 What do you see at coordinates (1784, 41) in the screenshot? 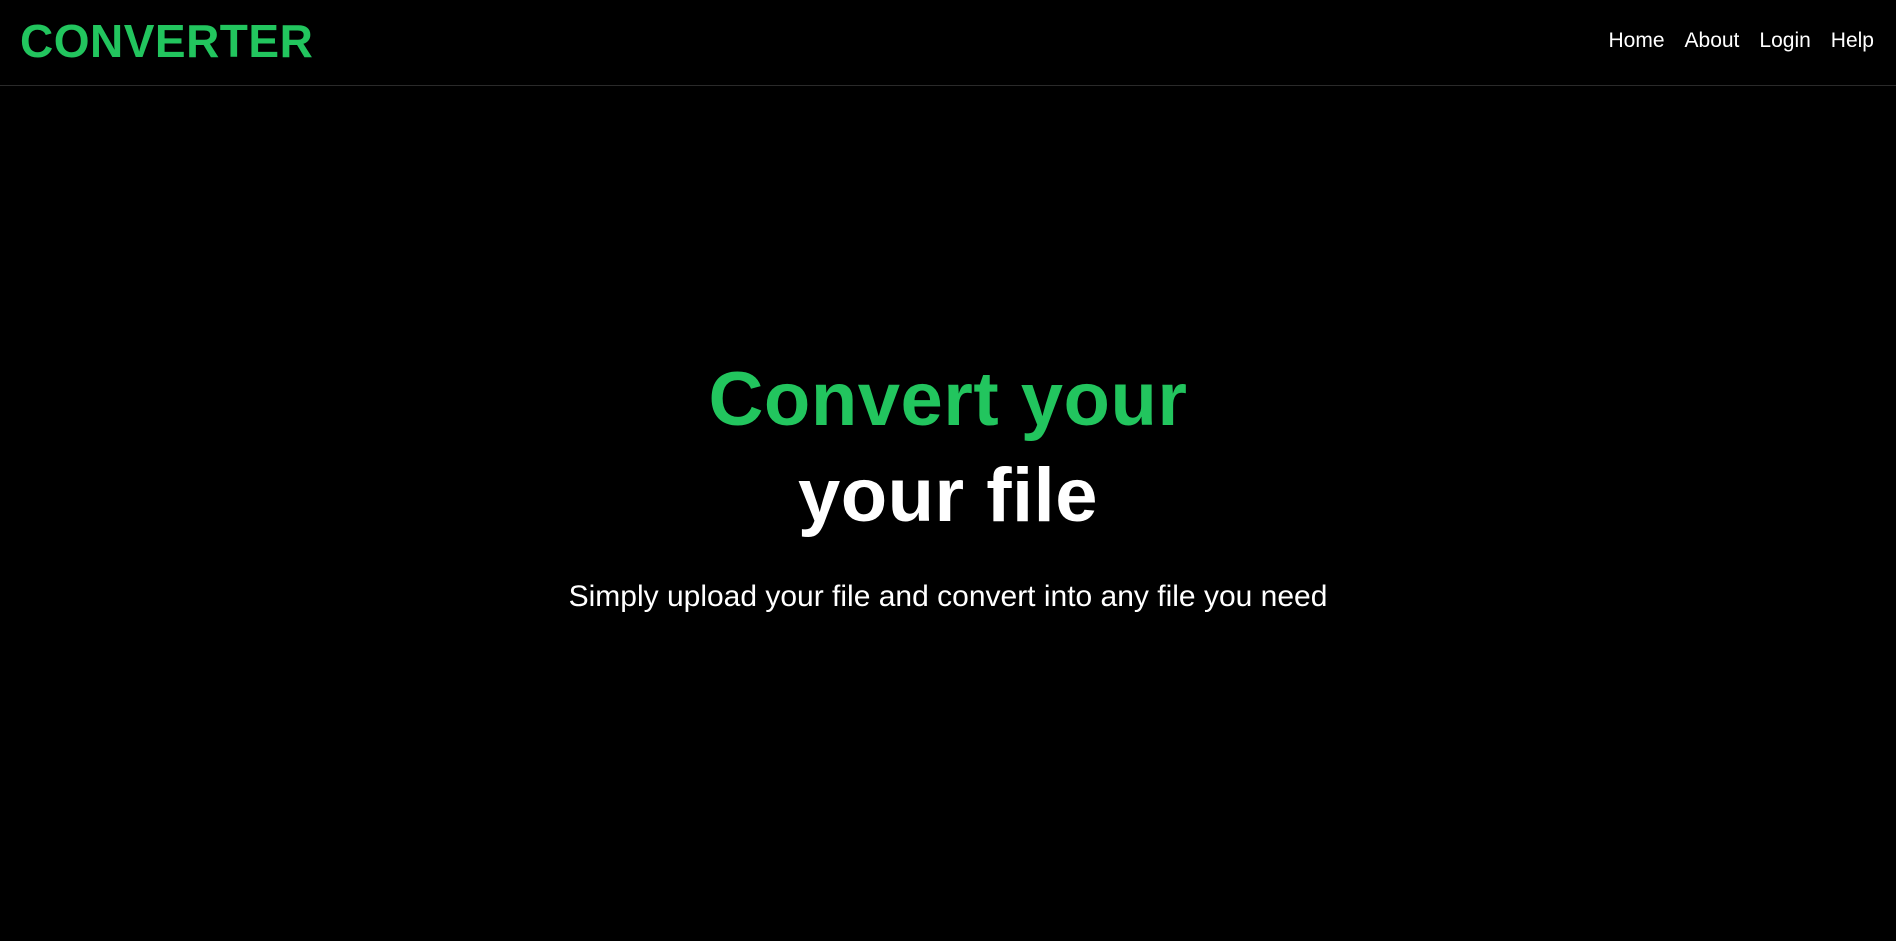
I see `nav-link-login: Login` at bounding box center [1784, 41].